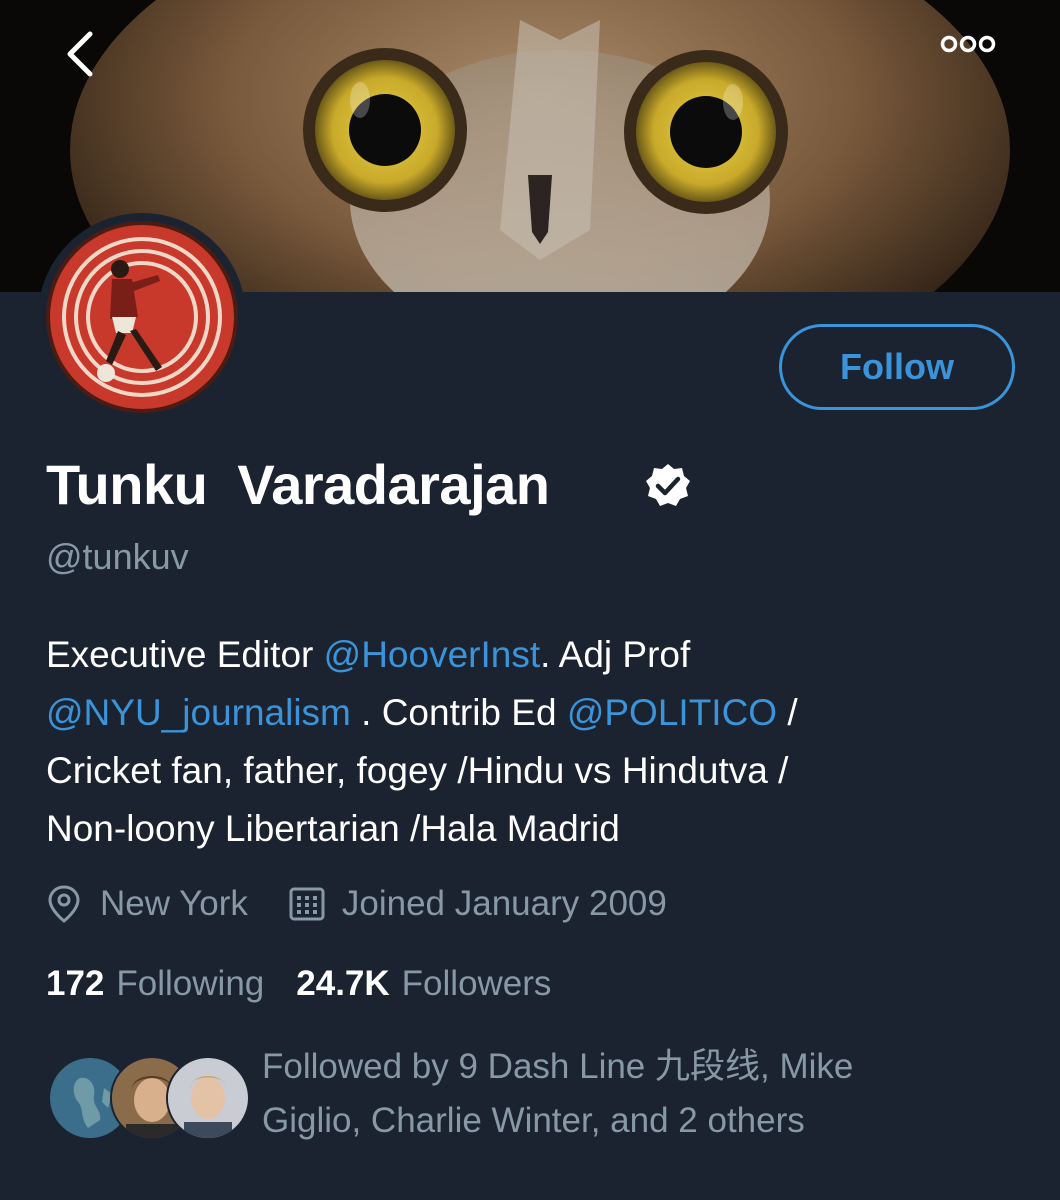 Image resolution: width=1060 pixels, height=1200 pixels. I want to click on display-name: Tunku Varadarajan, so click(298, 484).